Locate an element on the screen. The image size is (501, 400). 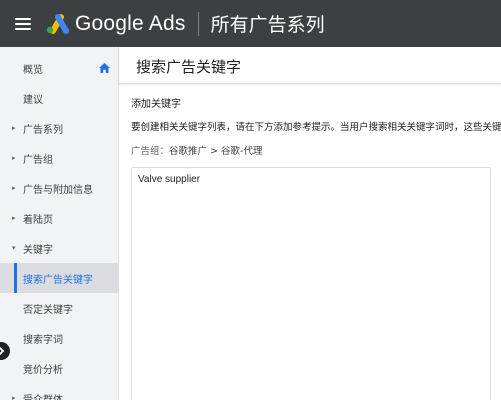
sidebar-item-label: 概览 is located at coordinates (33, 70).